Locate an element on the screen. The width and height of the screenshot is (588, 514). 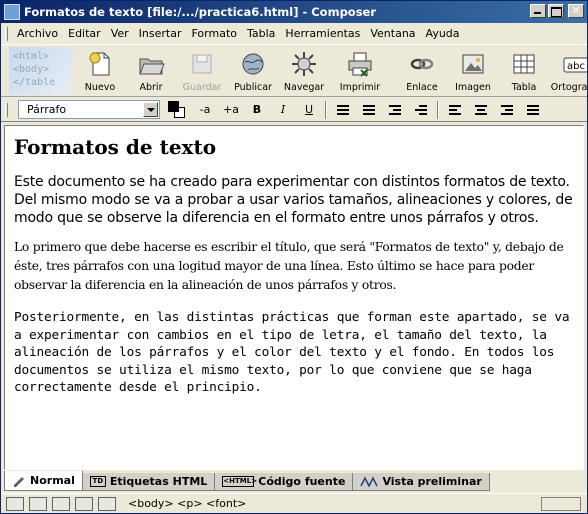
tab-source: <HTML> Código fuente is located at coordinates (284, 482).